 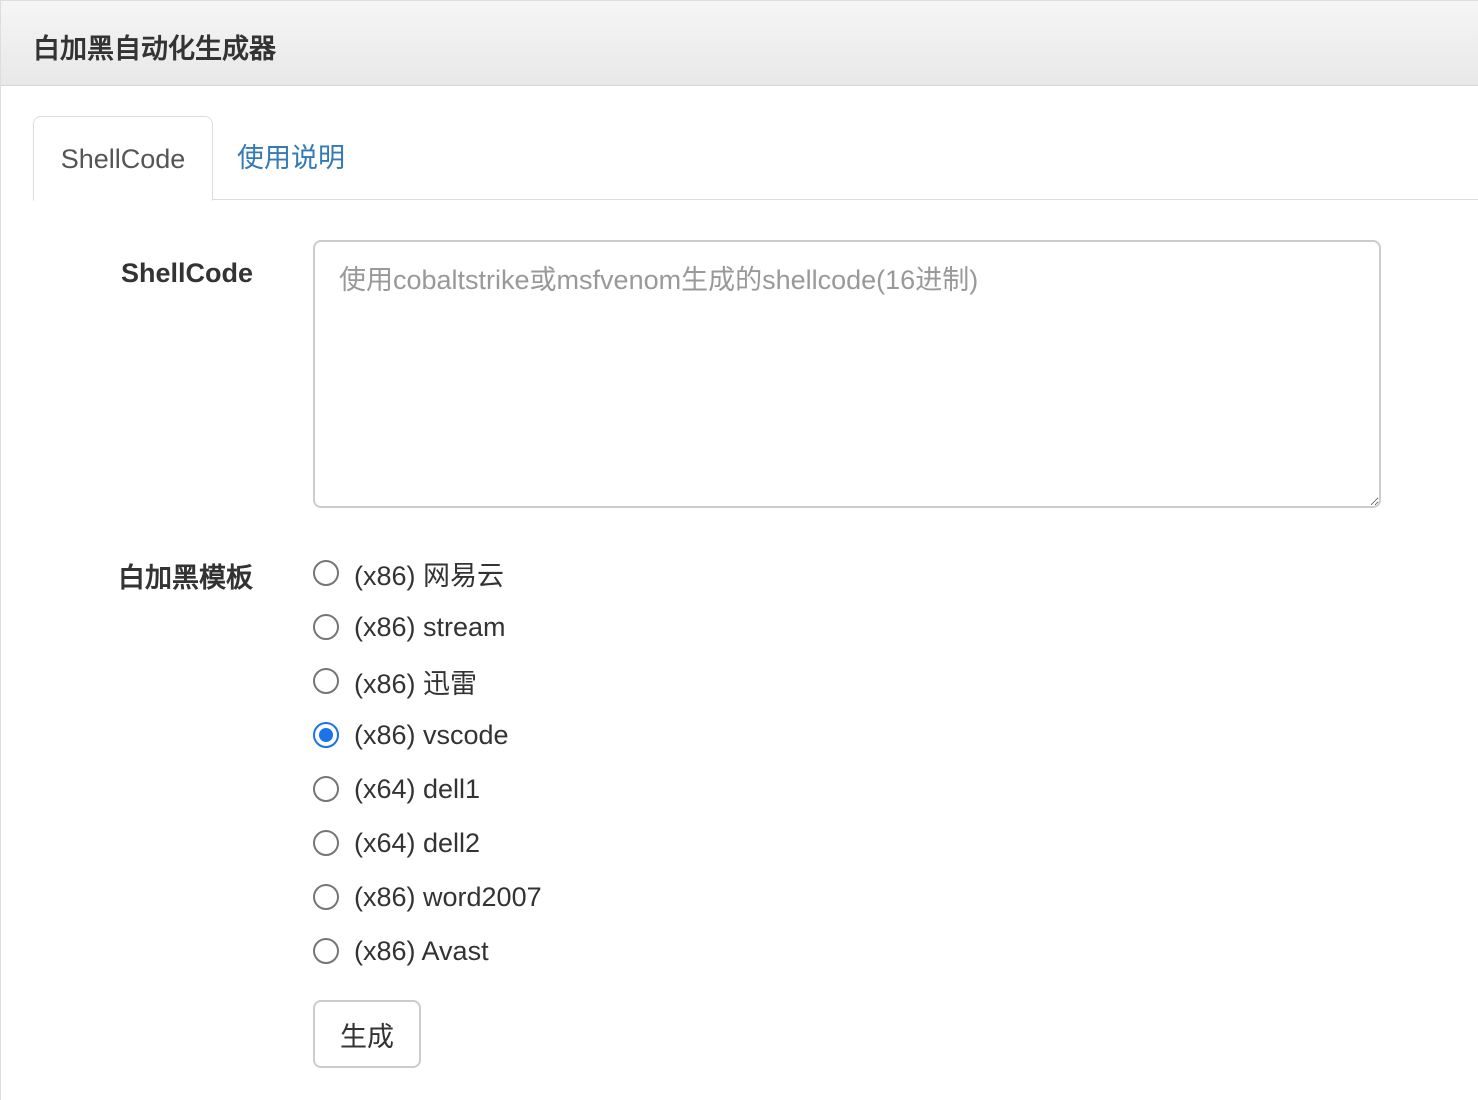 What do you see at coordinates (613, 735) in the screenshot?
I see `template-option: (x86) vscode` at bounding box center [613, 735].